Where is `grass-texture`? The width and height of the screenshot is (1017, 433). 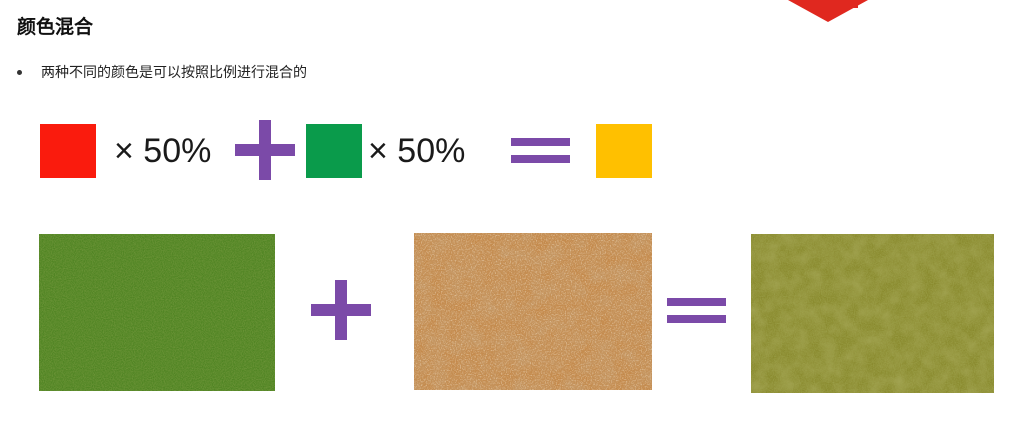 grass-texture is located at coordinates (157, 312).